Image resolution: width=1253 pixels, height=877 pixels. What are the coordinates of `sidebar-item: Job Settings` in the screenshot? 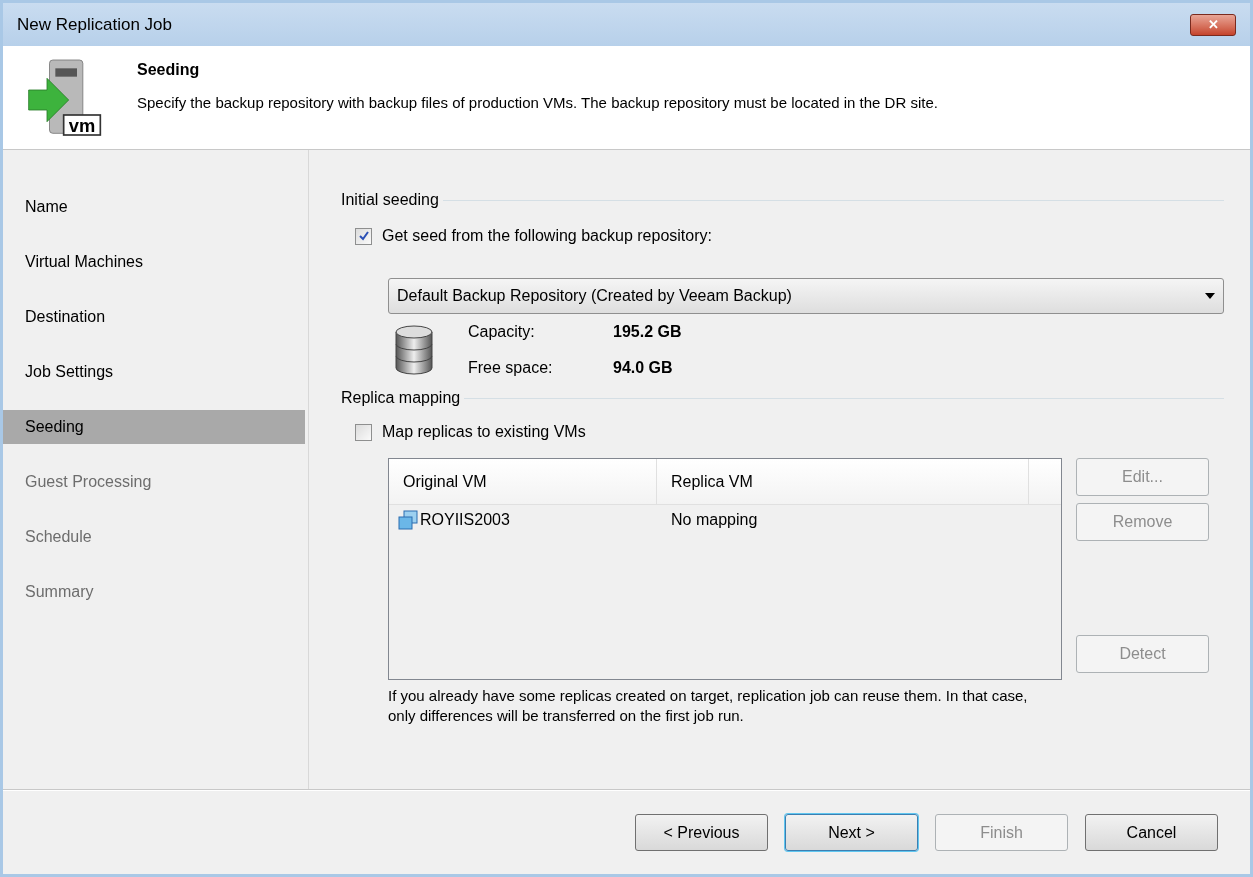 It's located at (154, 372).